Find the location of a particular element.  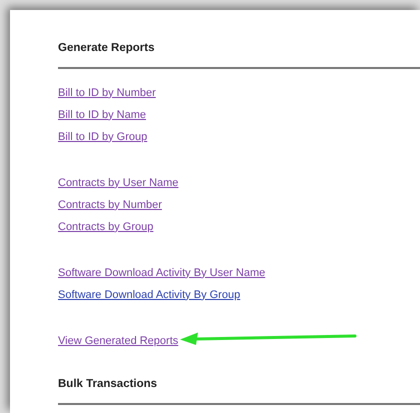

report-link: Software Download Activity By User Name is located at coordinates (162, 273).